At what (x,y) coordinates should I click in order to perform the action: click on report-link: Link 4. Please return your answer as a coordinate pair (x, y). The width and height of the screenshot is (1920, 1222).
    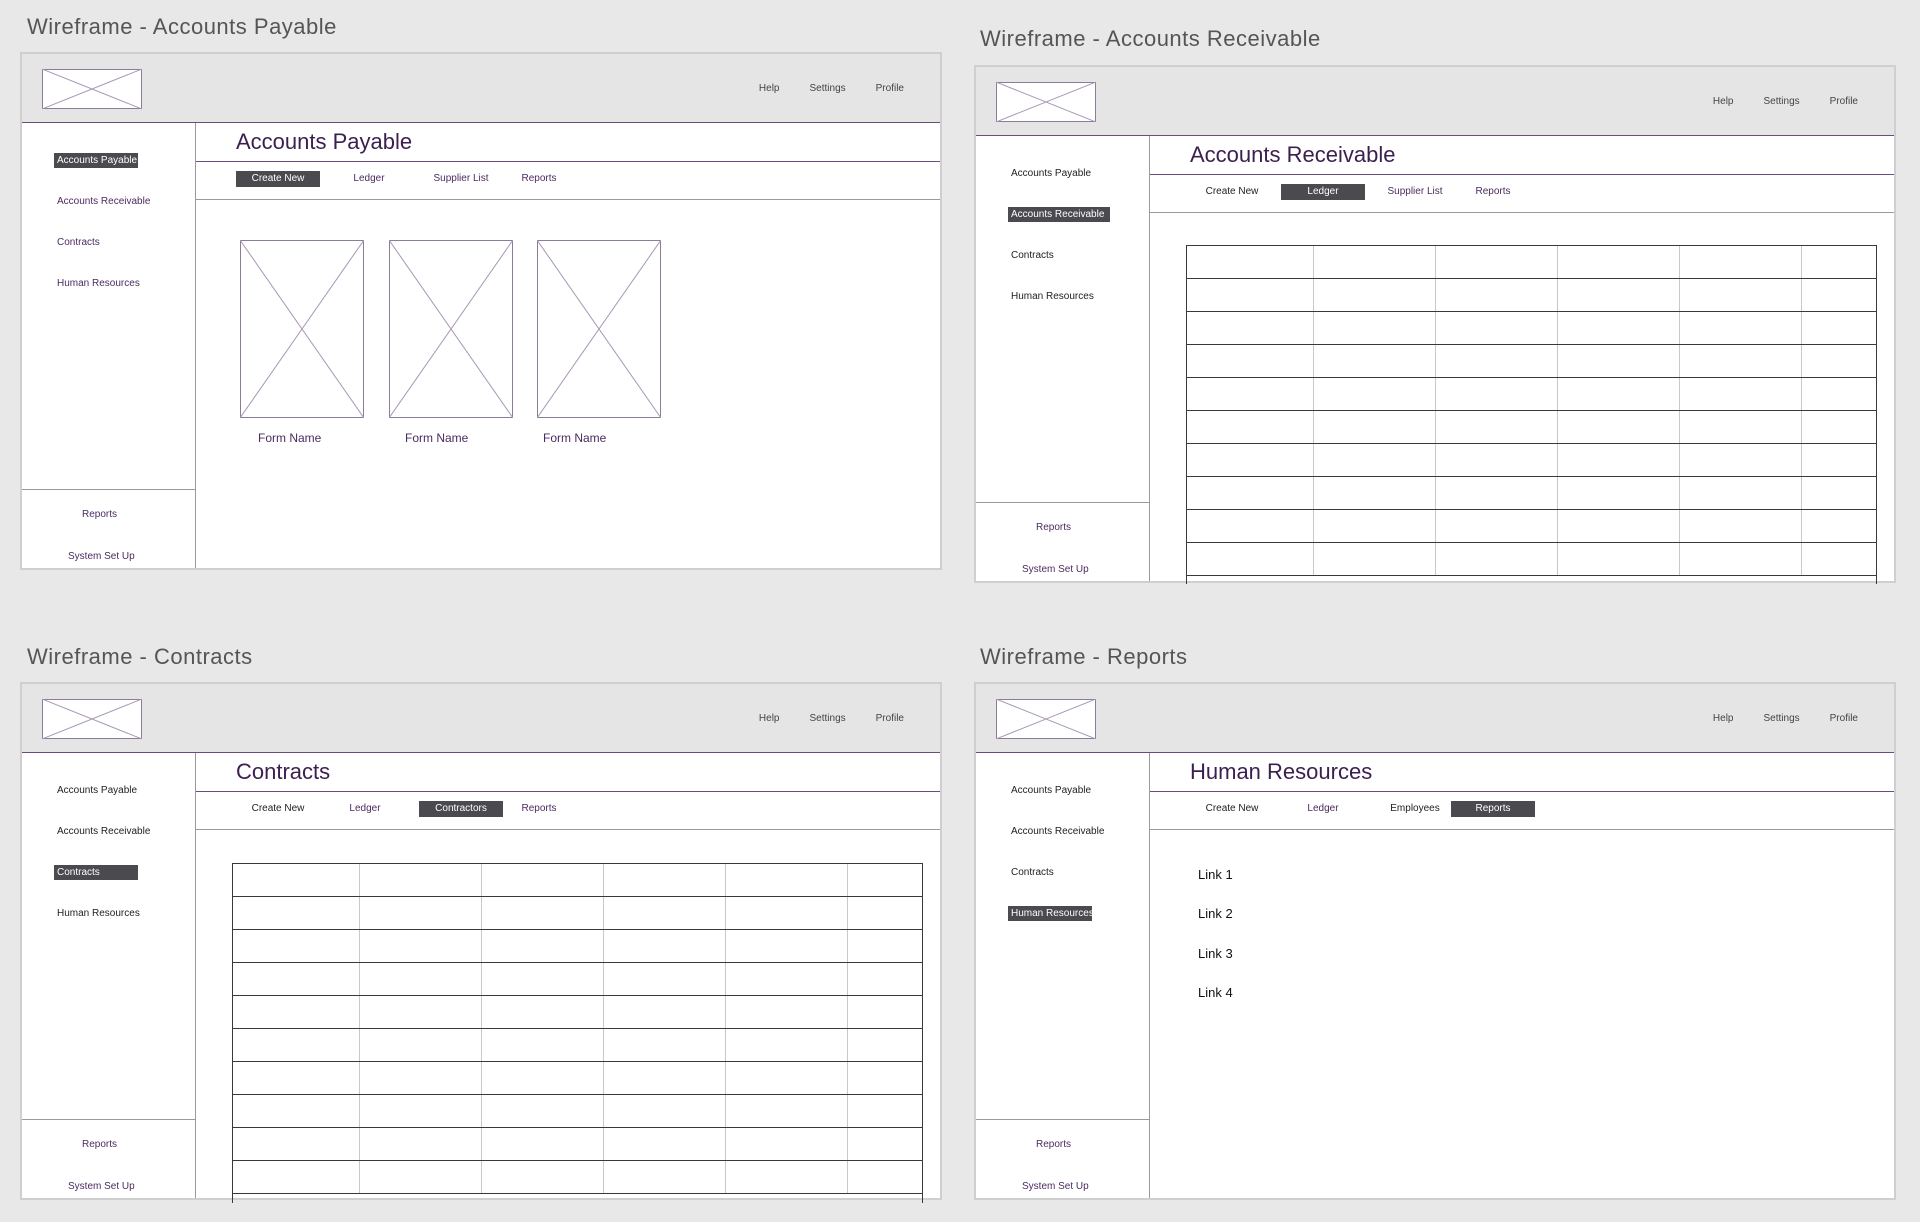
    Looking at the image, I should click on (1215, 992).